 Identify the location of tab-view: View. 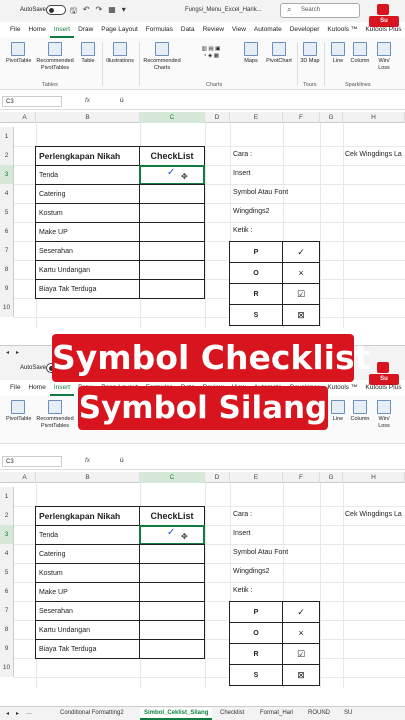
(239, 31).